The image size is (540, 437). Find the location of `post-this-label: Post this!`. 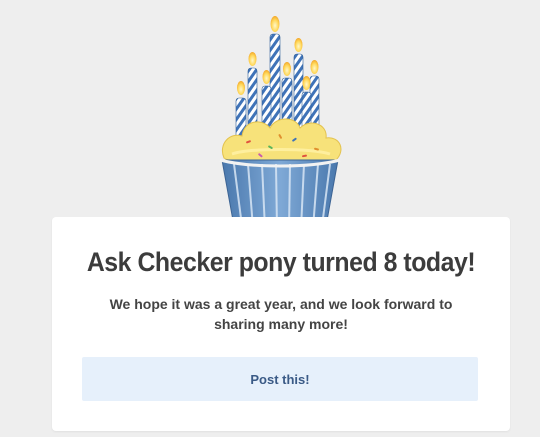

post-this-label: Post this! is located at coordinates (280, 379).